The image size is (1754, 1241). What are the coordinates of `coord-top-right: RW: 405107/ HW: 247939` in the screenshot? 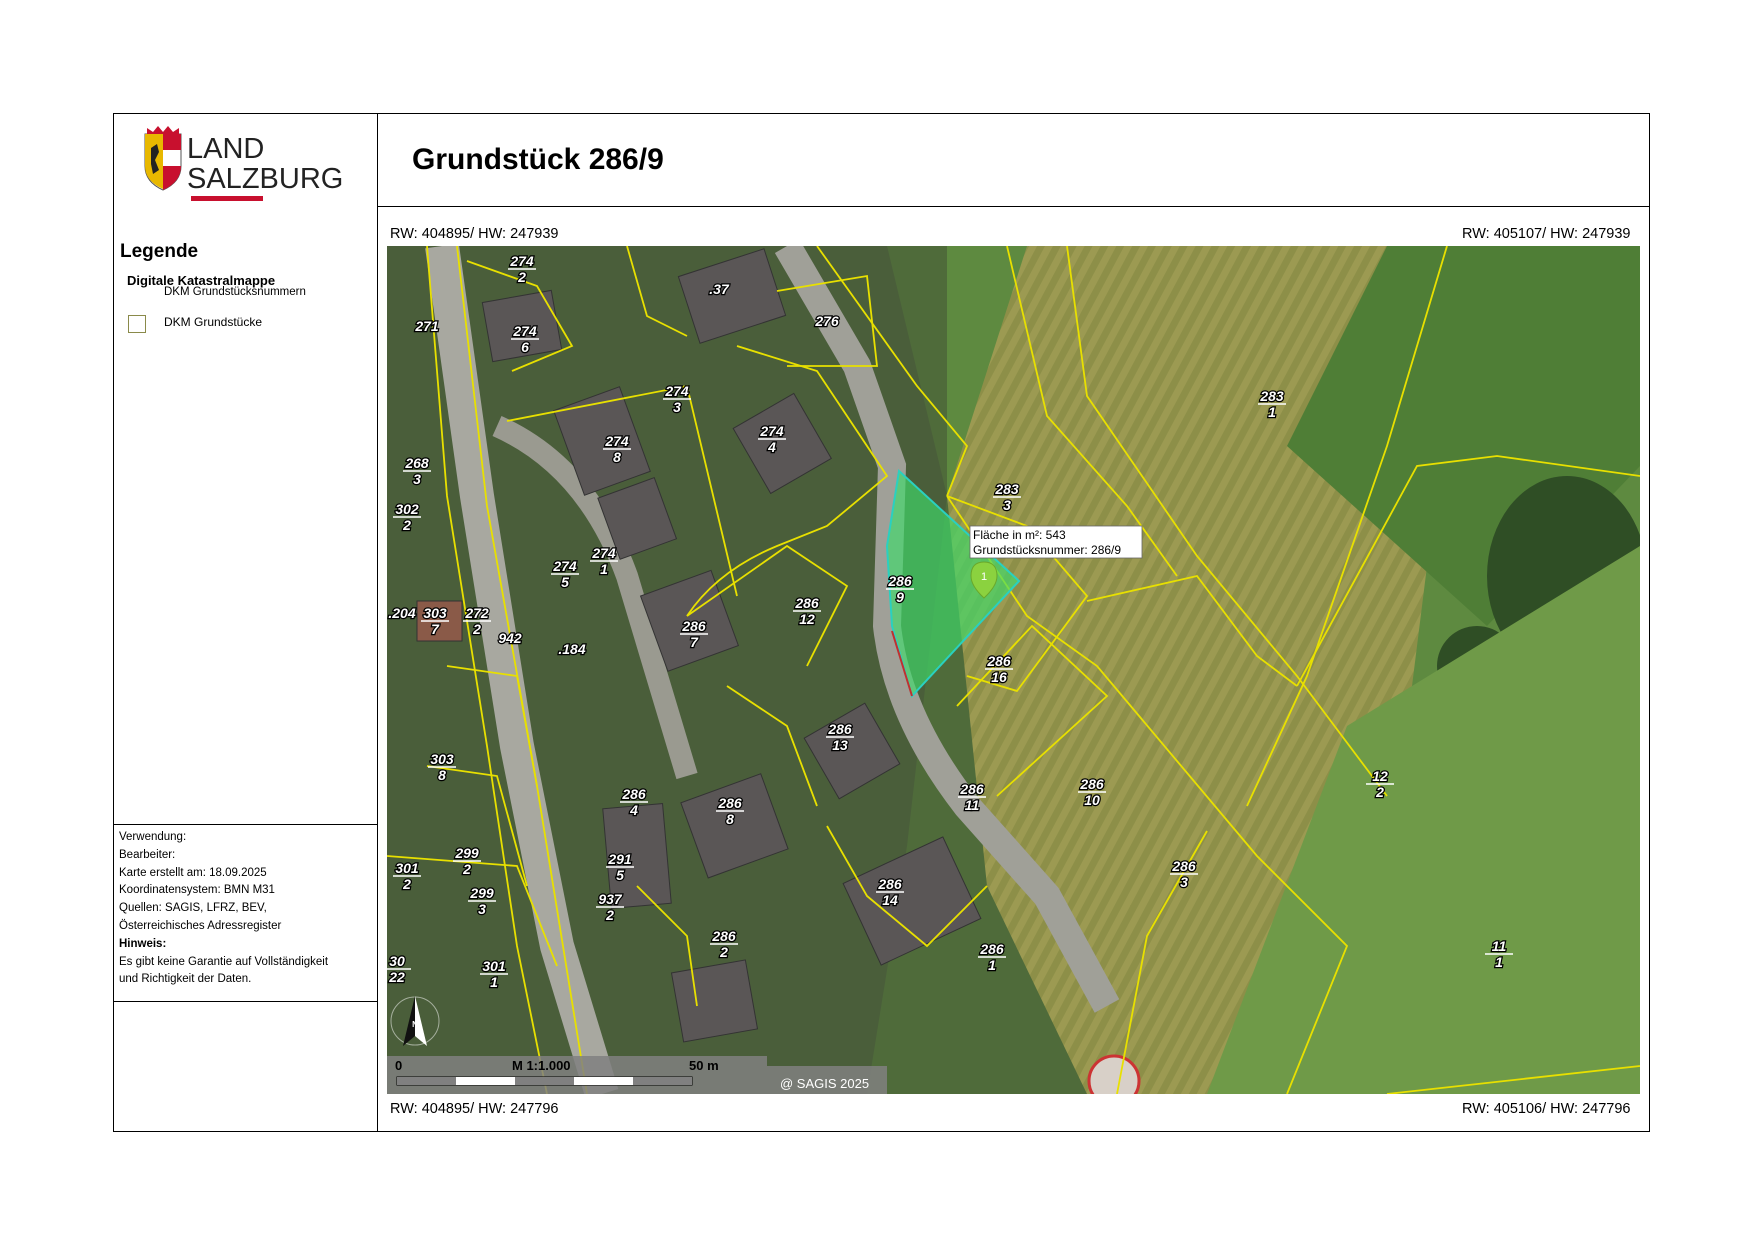 It's located at (1546, 234).